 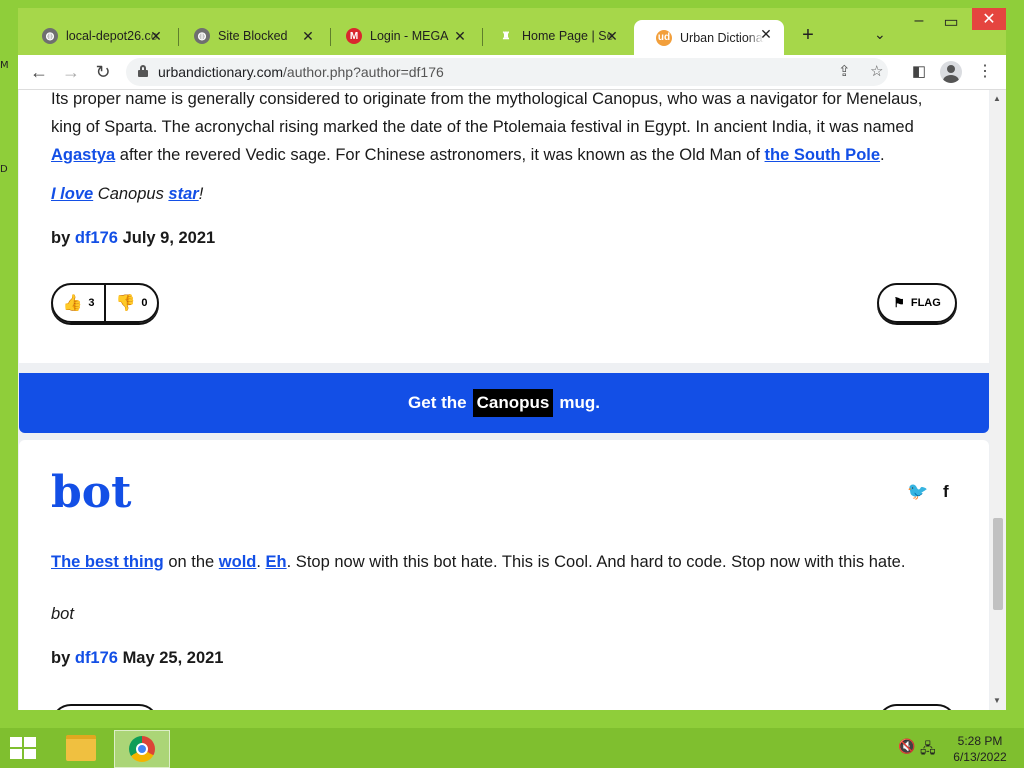 What do you see at coordinates (722, 37) in the screenshot?
I see `tab-title: Urban Dictionar` at bounding box center [722, 37].